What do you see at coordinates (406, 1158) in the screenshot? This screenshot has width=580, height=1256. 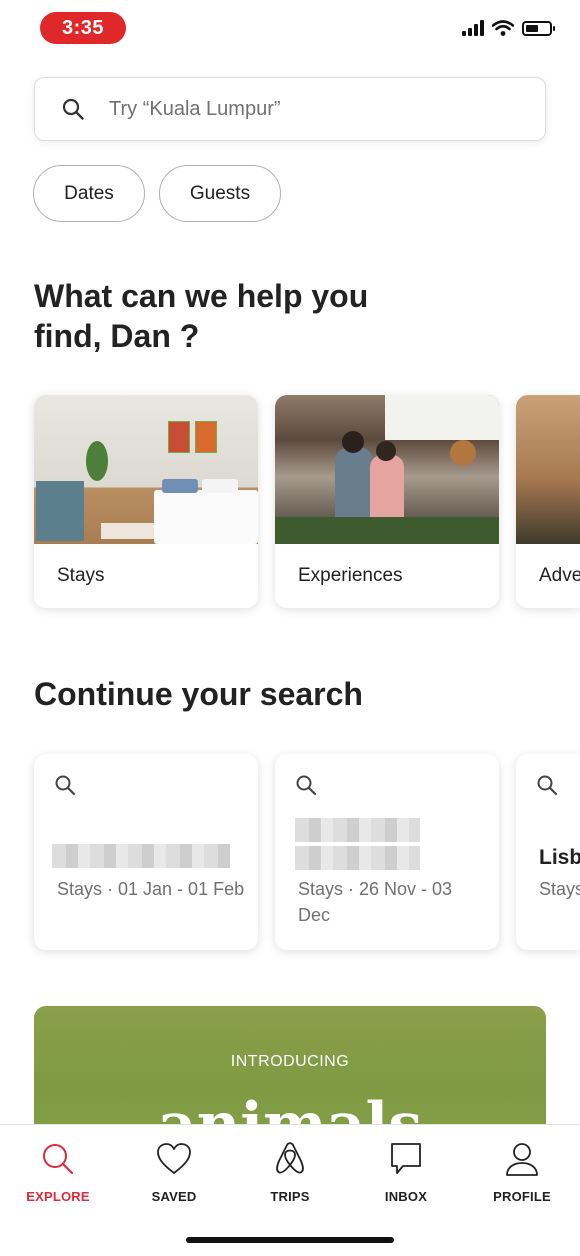 I see `message-icon` at bounding box center [406, 1158].